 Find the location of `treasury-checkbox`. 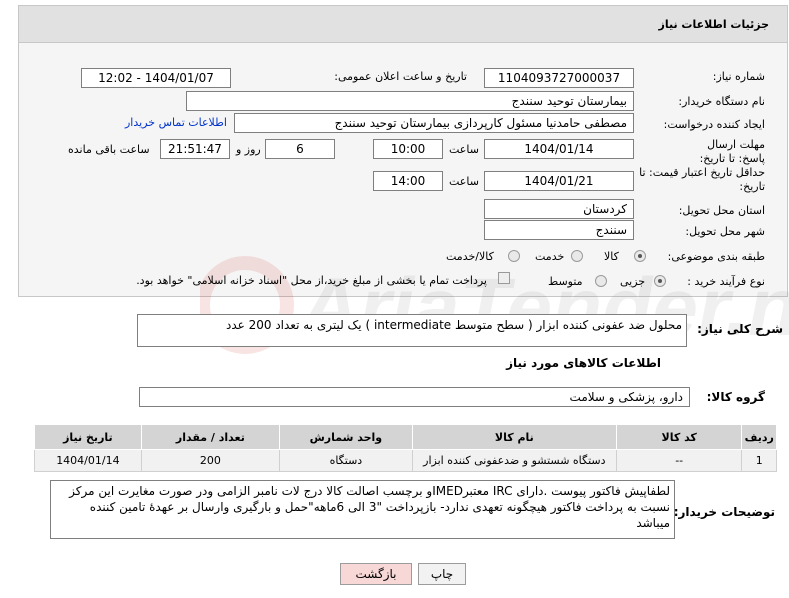

treasury-checkbox is located at coordinates (504, 278).